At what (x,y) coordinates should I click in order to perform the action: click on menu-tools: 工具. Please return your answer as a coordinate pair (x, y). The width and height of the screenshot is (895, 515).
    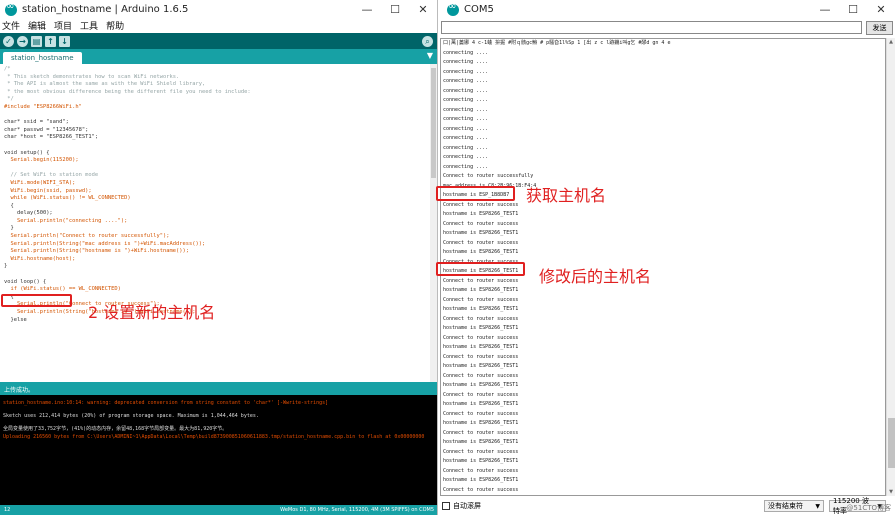
    Looking at the image, I should click on (89, 26).